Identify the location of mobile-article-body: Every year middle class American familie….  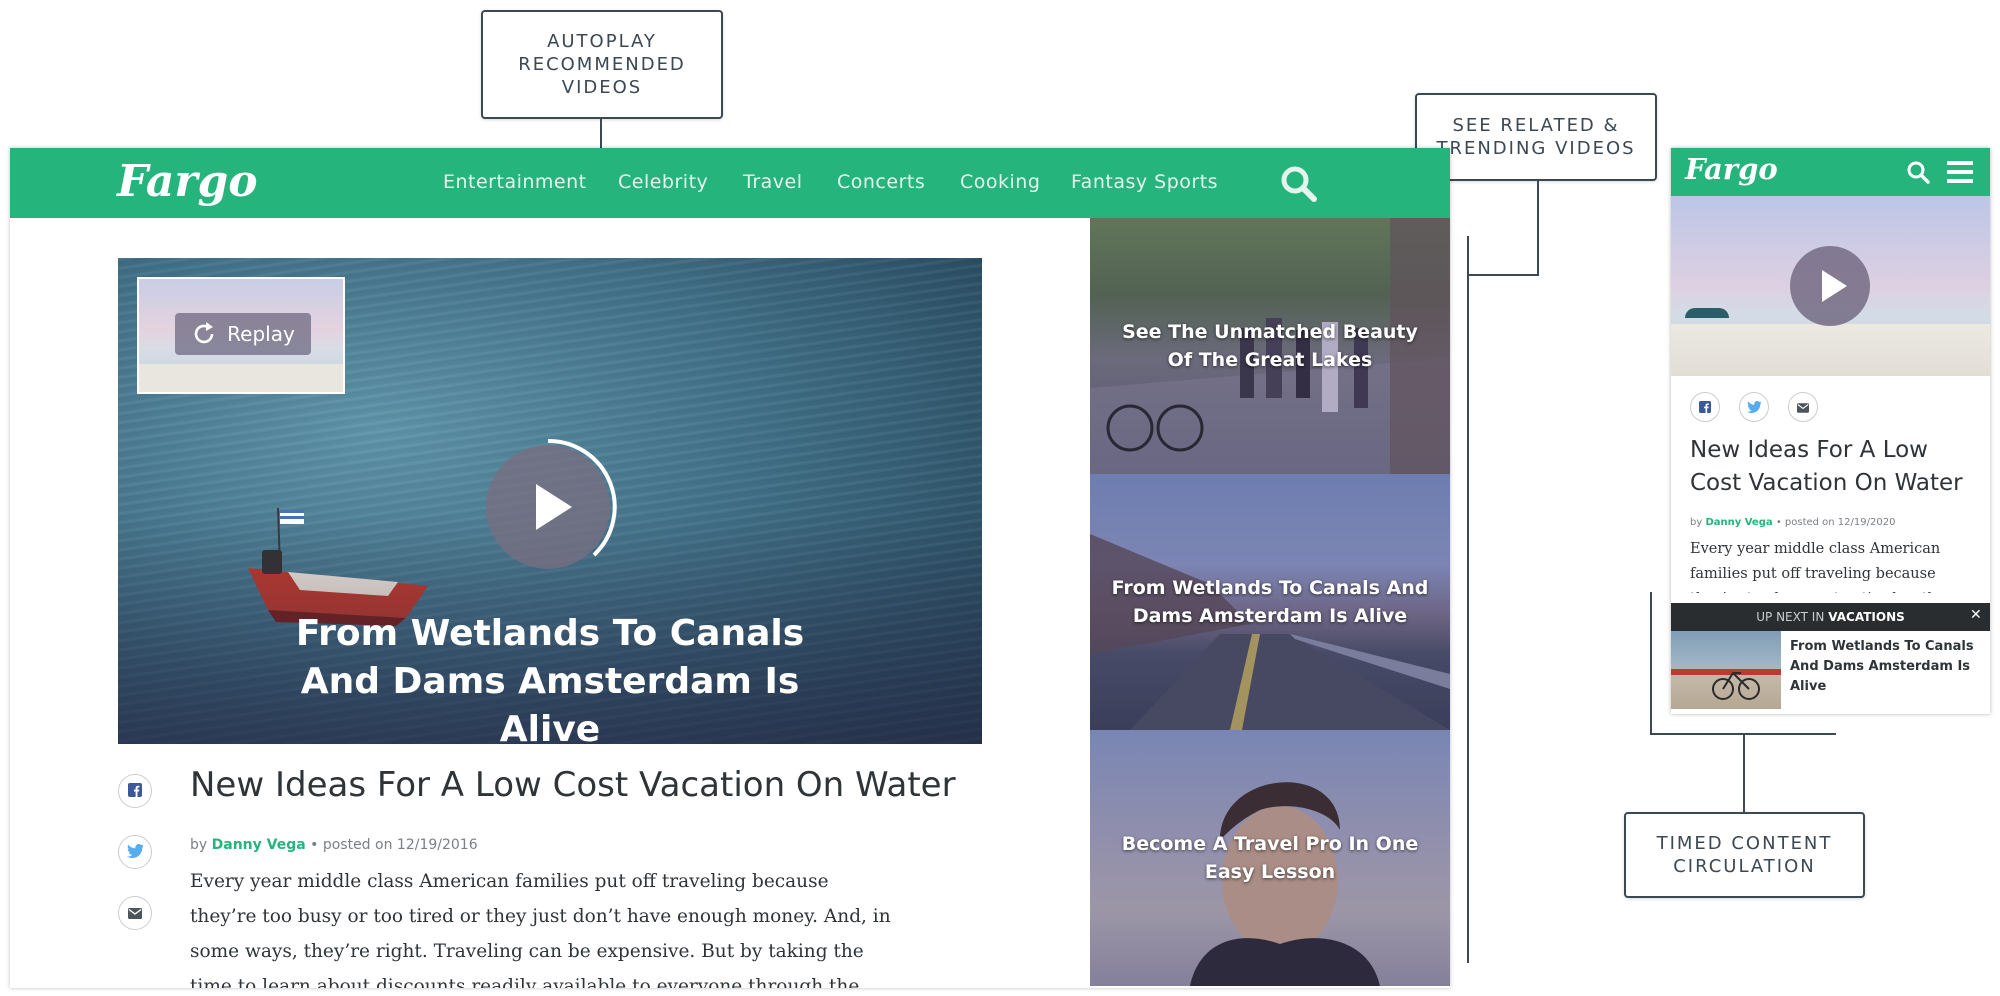
(1822, 567).